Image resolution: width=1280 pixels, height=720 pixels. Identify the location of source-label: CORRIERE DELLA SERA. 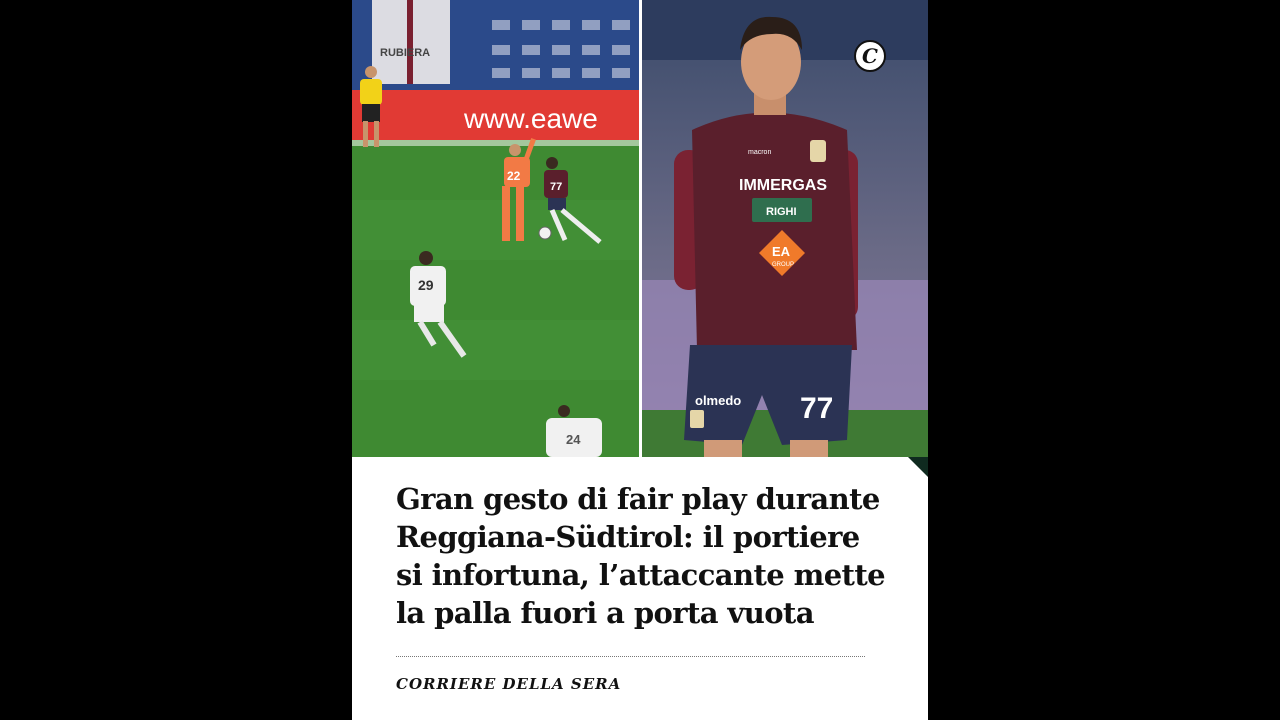
(509, 684).